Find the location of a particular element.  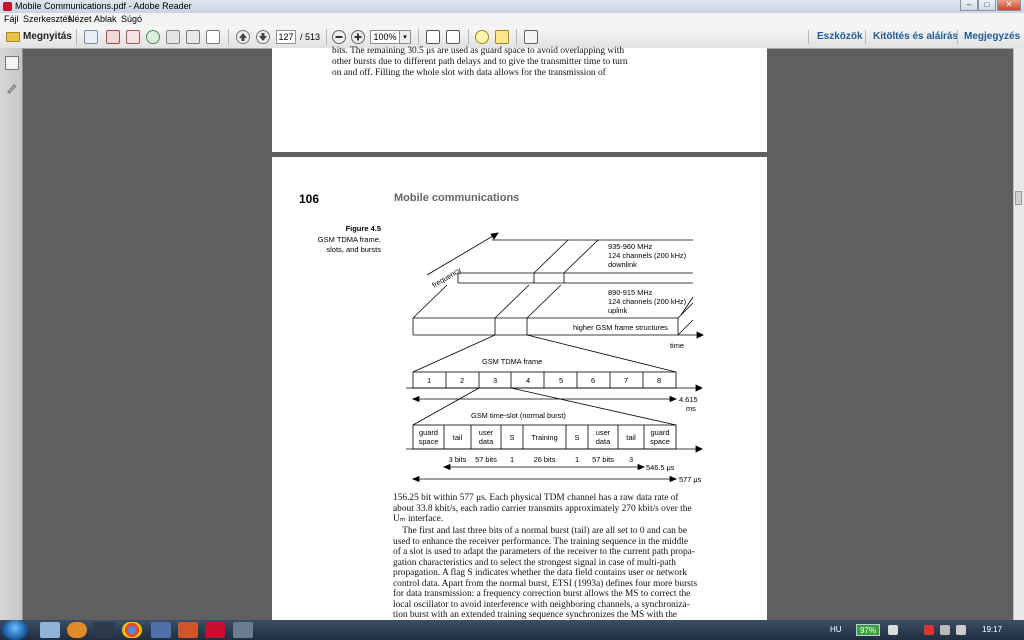

bit-count: 3 bits is located at coordinates (458, 459).